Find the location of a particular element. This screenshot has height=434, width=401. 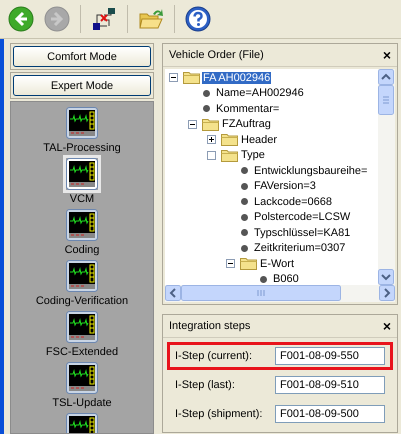

scroll-up-icon is located at coordinates (386, 77).